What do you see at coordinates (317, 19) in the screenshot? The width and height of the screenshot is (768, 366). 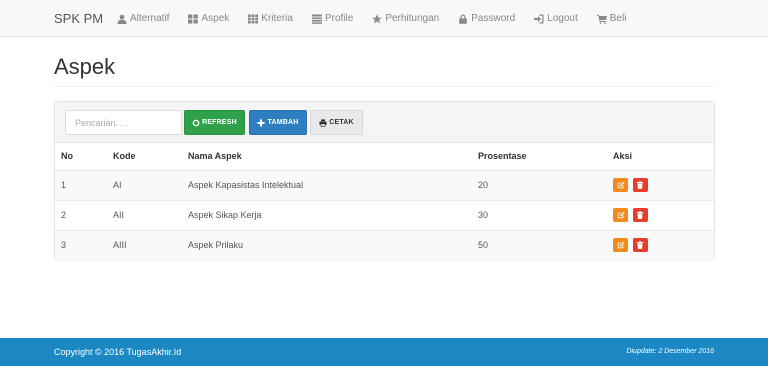 I see `list-icon` at bounding box center [317, 19].